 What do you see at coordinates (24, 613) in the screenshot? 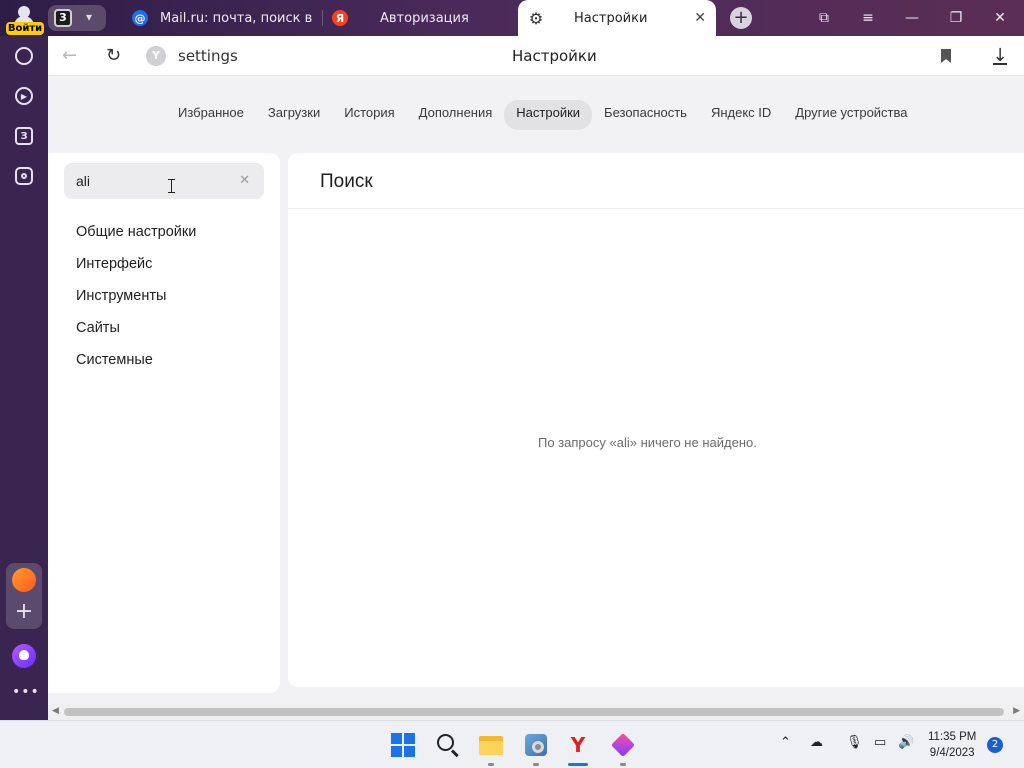
I see `plus-icon: +` at bounding box center [24, 613].